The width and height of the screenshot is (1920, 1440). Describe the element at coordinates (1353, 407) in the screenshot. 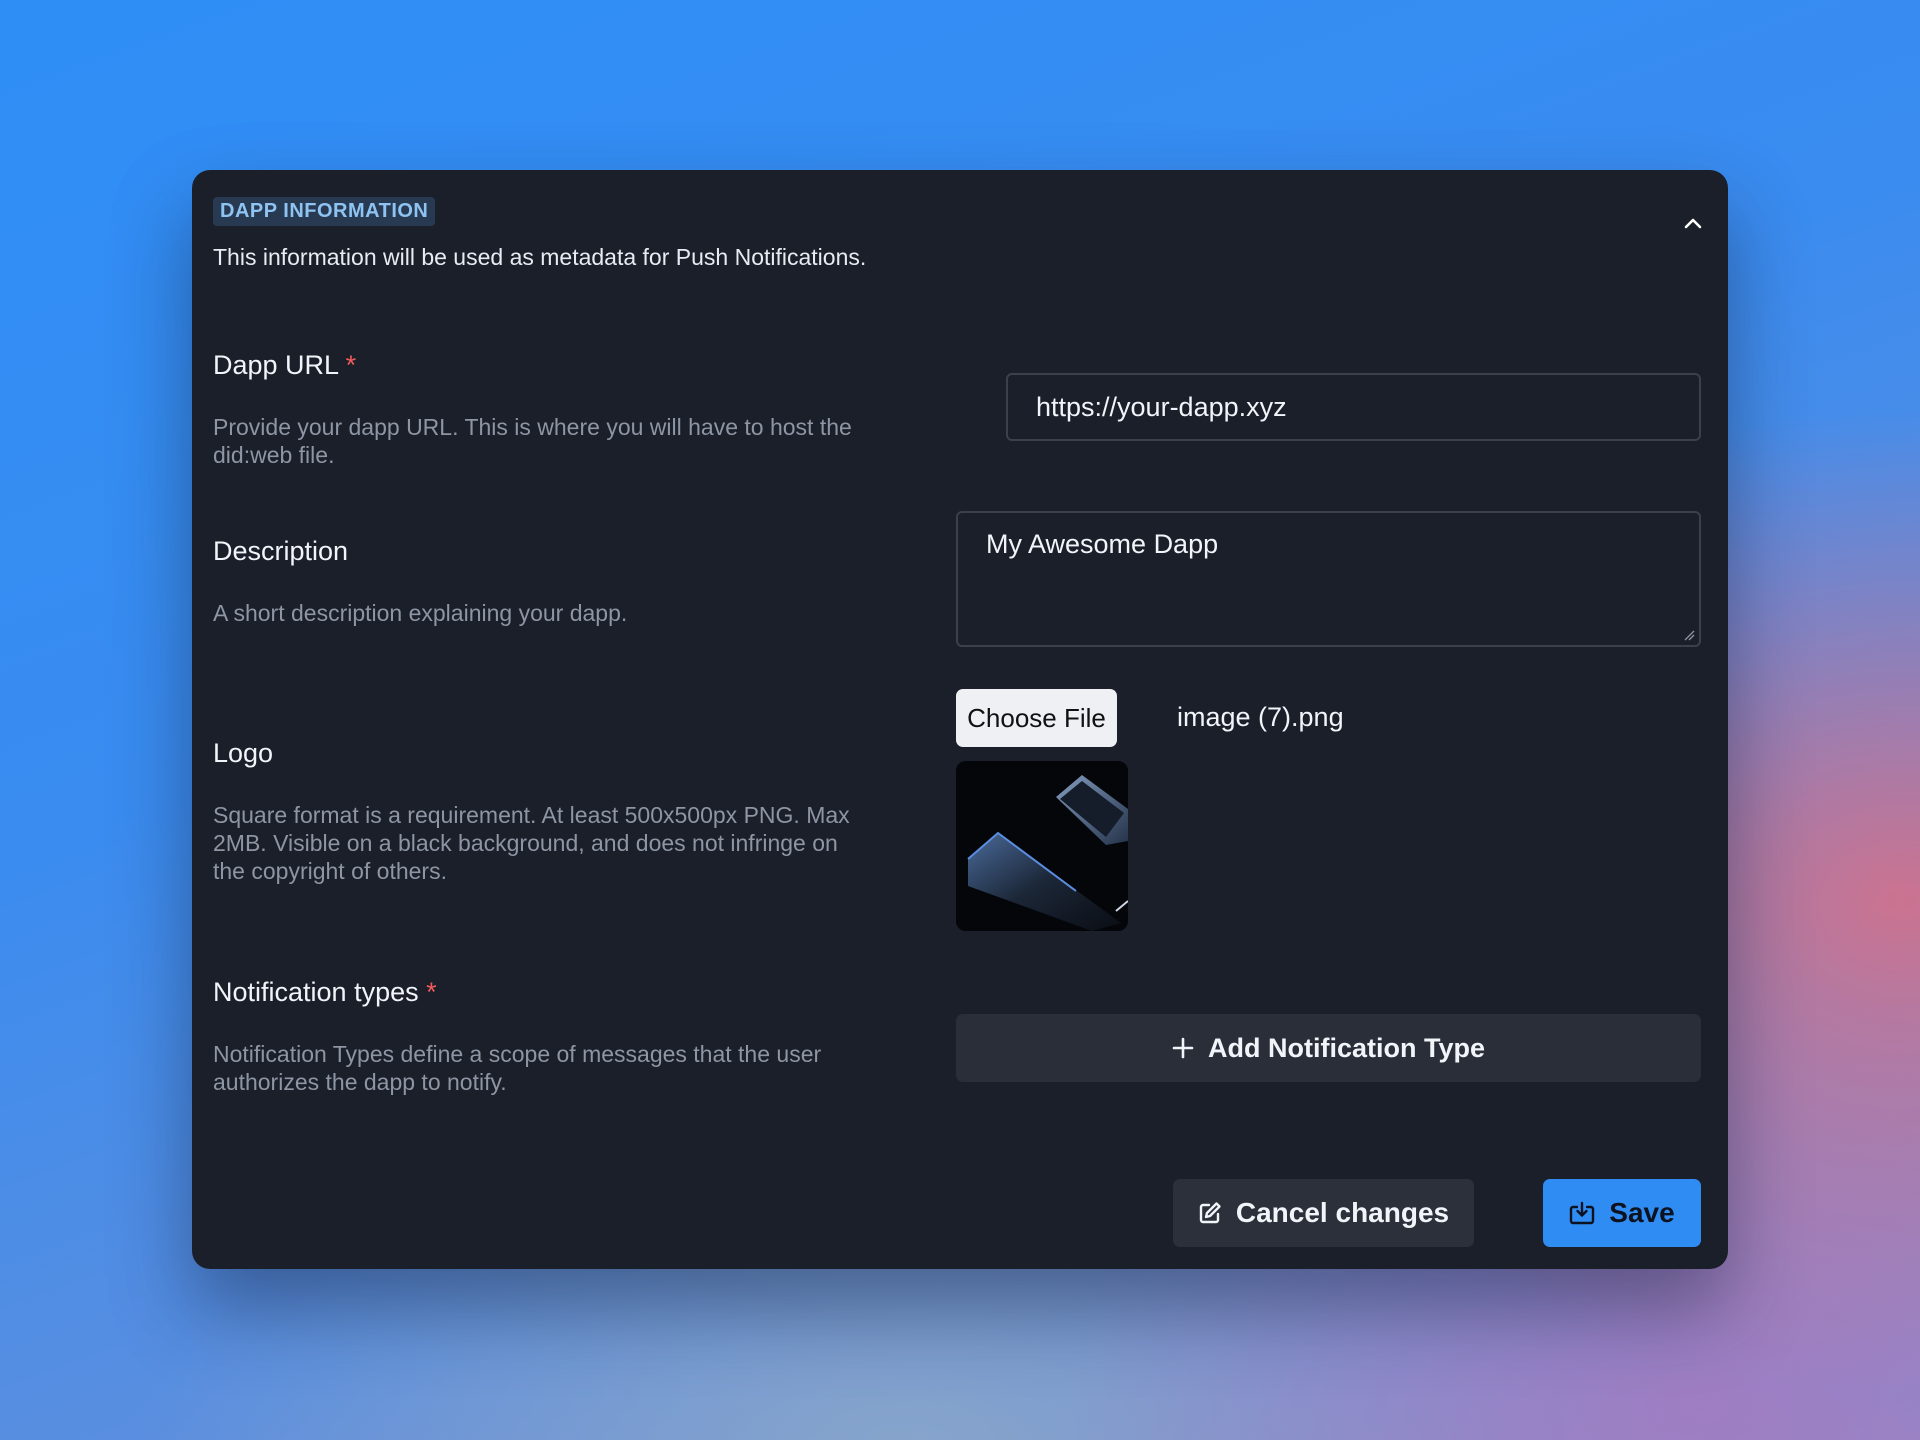

I see `dapp-url-input: https://your-dapp.xyz` at that location.